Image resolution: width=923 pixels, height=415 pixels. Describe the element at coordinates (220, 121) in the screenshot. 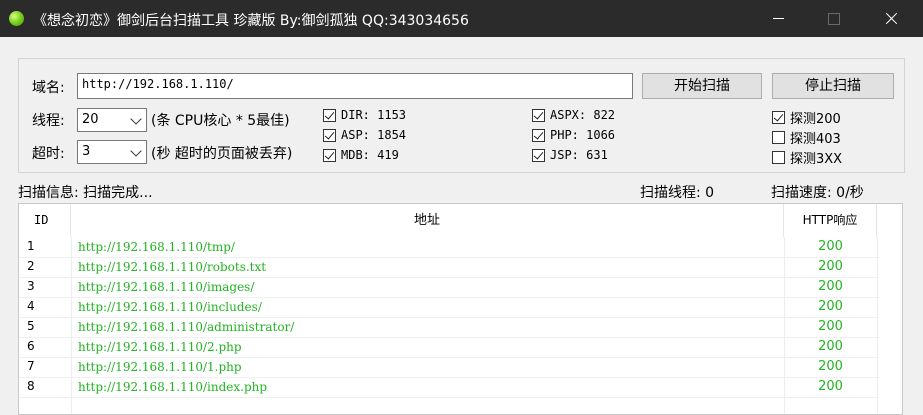

I see `threads-hint: (条 CPU核心 * 5最佳)` at that location.